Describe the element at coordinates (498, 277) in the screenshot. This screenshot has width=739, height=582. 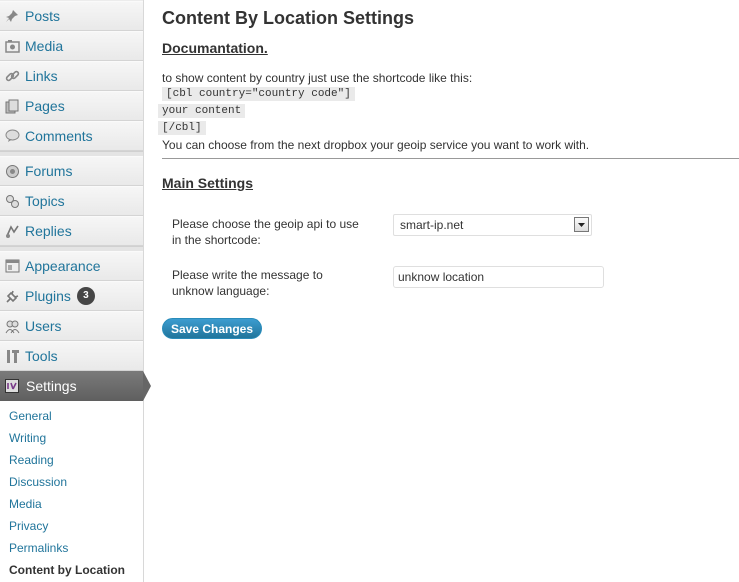
I see `unknown-message-input` at that location.